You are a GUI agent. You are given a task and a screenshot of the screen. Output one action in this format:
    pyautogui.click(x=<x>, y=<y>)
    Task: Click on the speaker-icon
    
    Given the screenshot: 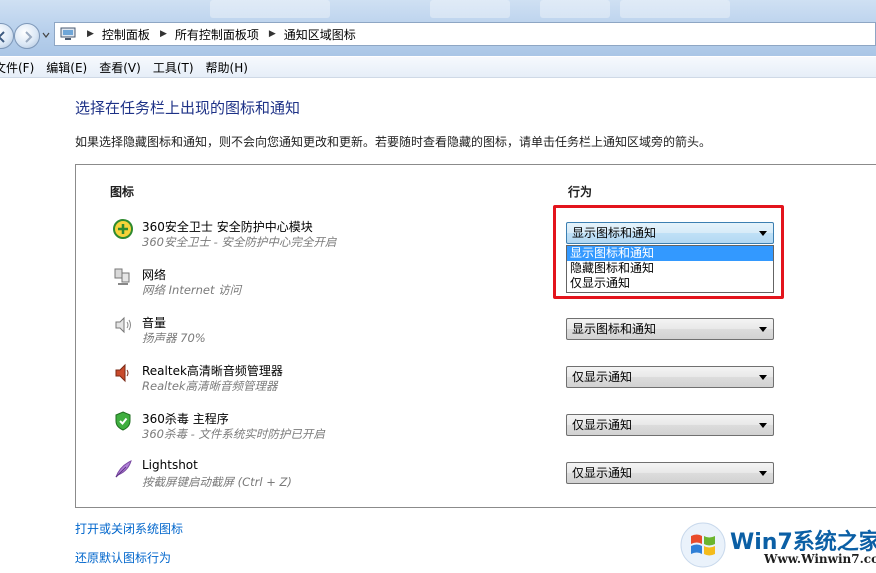 What is the action you would take?
    pyautogui.click(x=122, y=373)
    